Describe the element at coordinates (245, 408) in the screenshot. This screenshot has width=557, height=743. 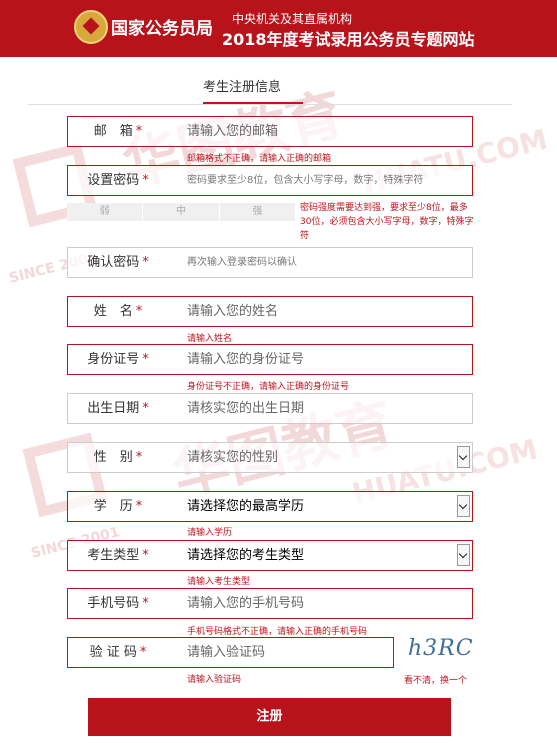
I see `birth-date-input: 请核实您的出生日期` at that location.